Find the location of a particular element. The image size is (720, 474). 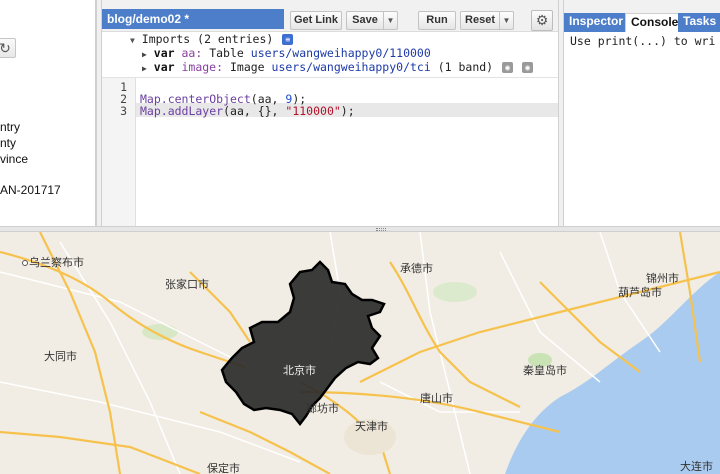

city-label: 乌兰察布市 is located at coordinates (53, 262).